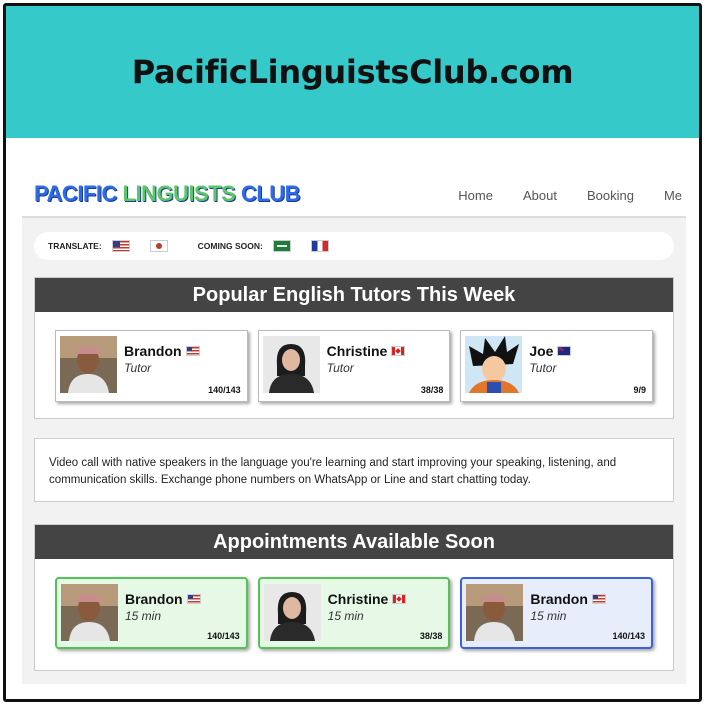  I want to click on logo-word-2: LINGUISTS, so click(179, 193).